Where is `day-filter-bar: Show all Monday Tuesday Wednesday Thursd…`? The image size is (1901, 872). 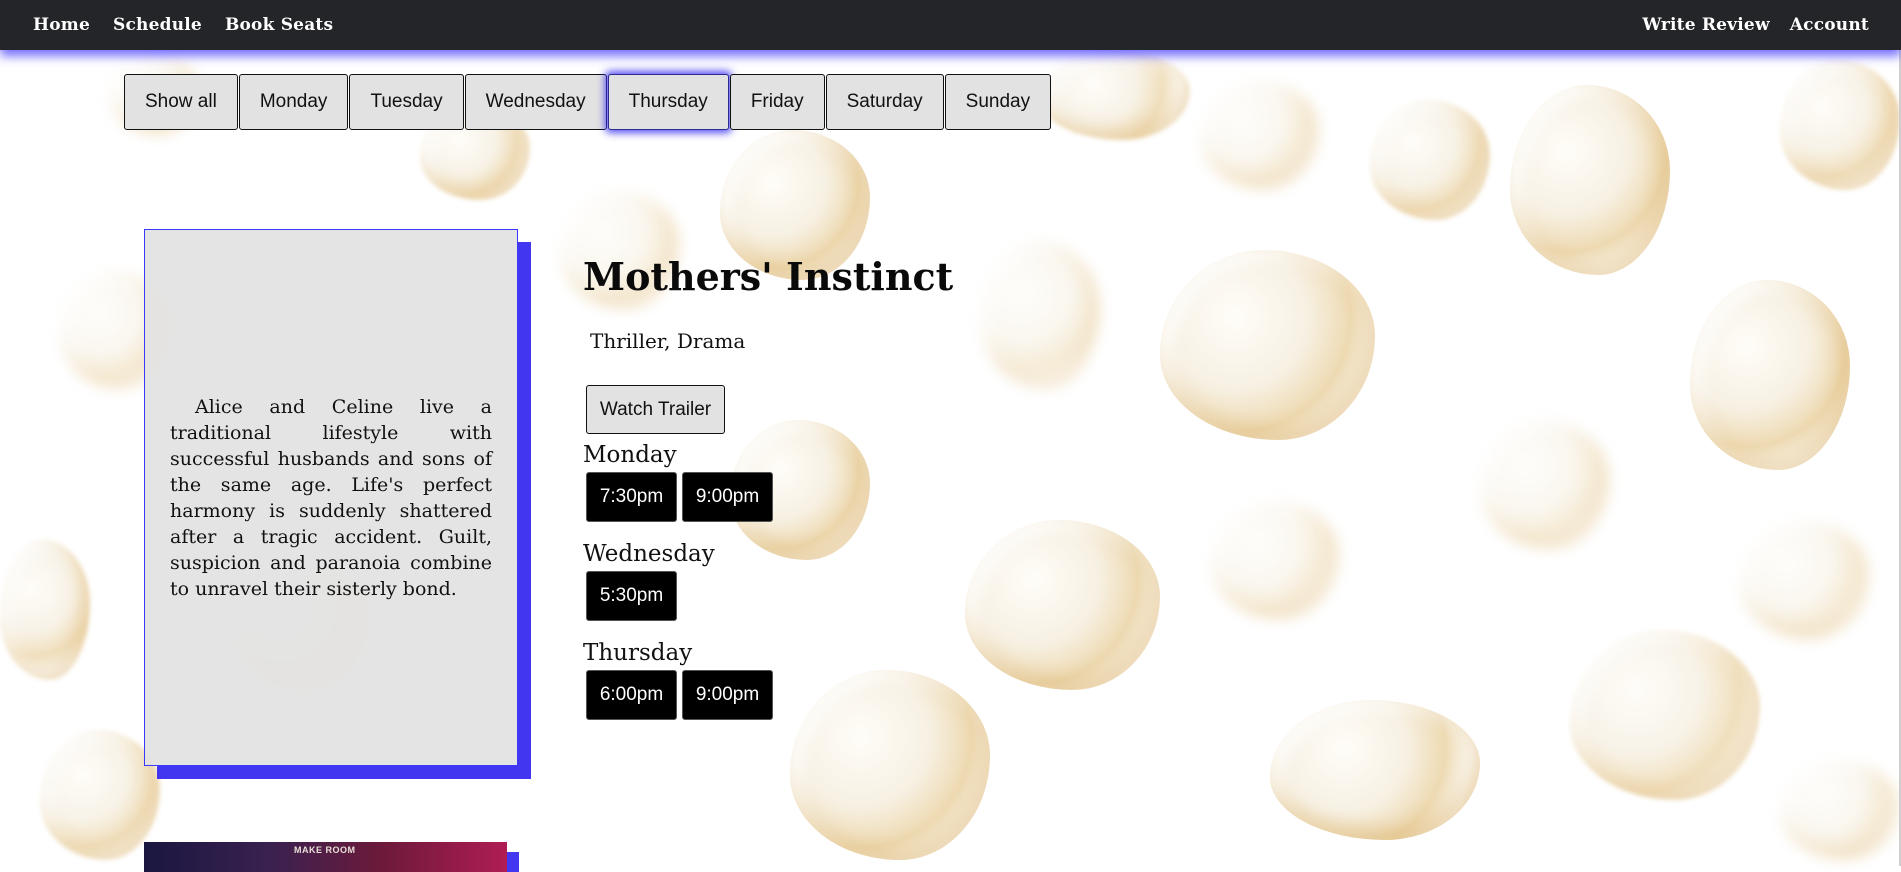
day-filter-bar: Show all Monday Tuesday Wednesday Thursd… is located at coordinates (588, 102).